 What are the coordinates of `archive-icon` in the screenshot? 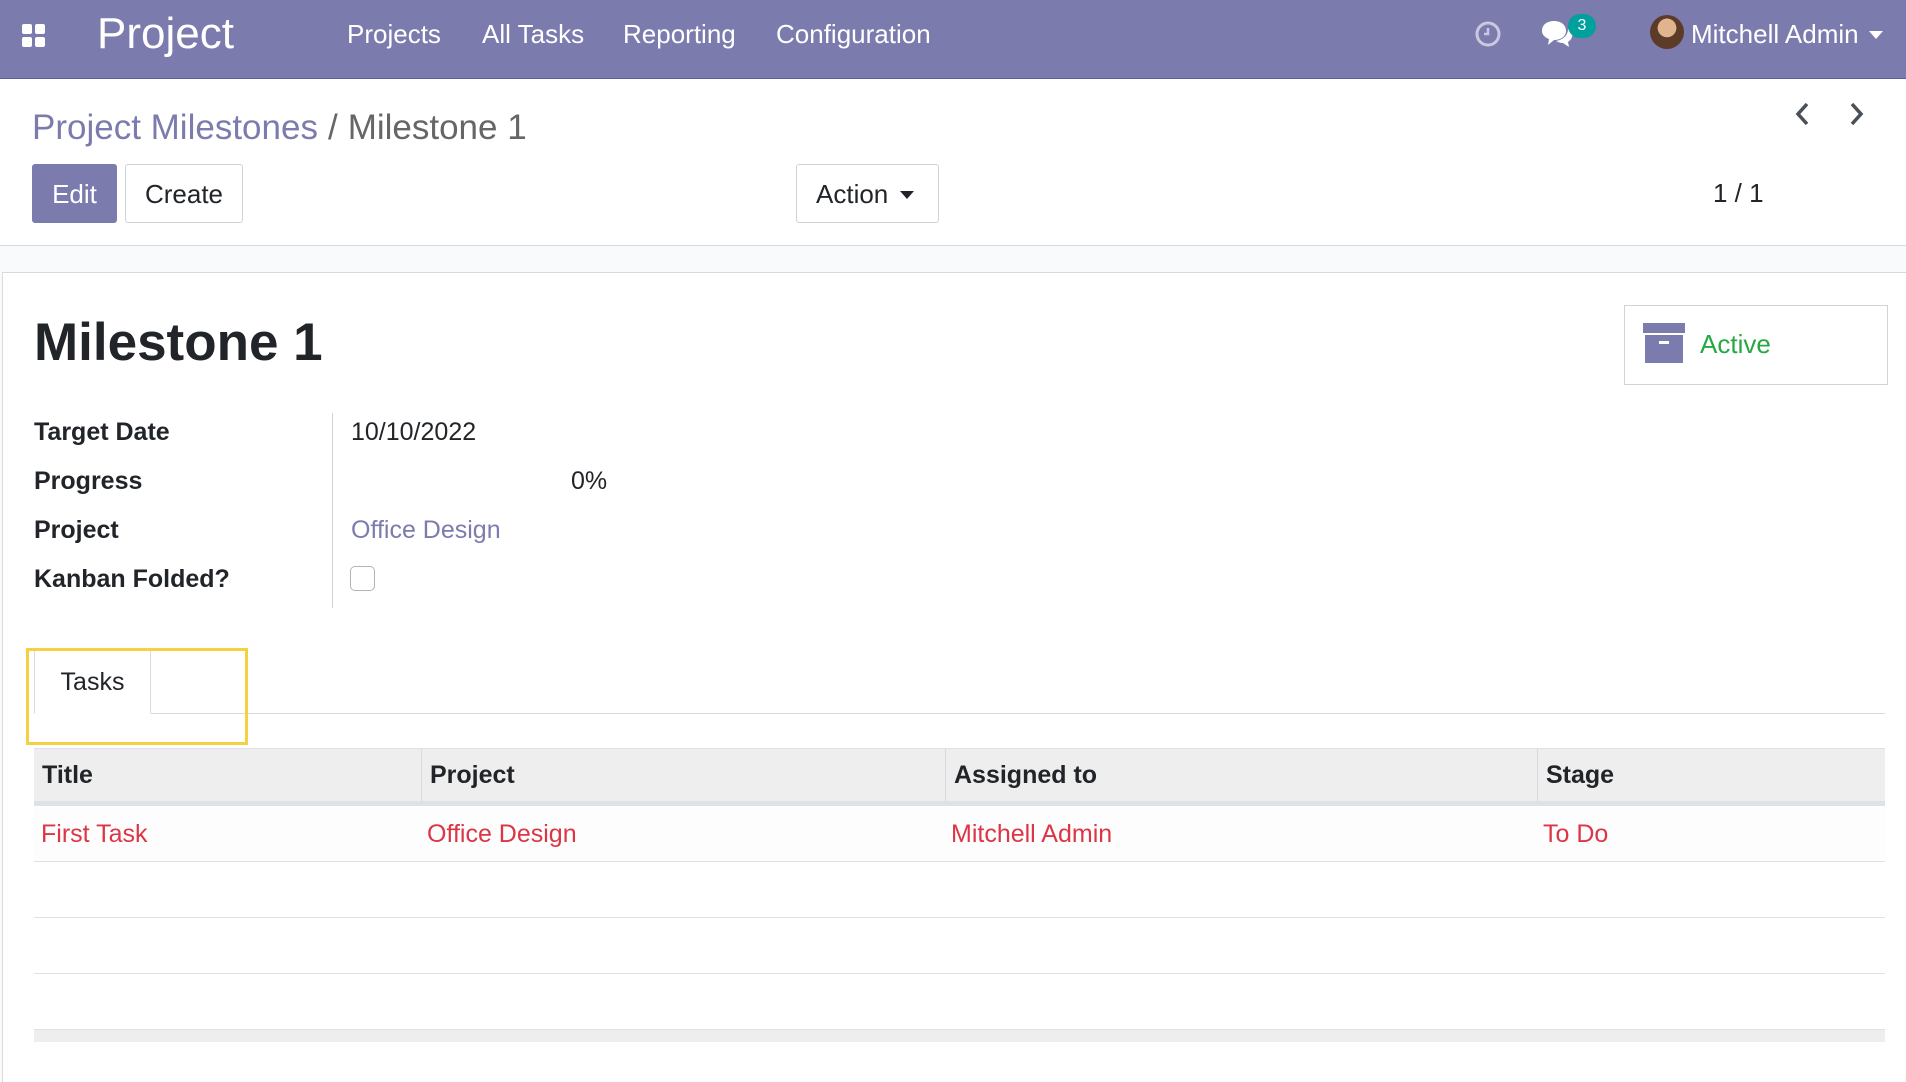 It's located at (1664, 345).